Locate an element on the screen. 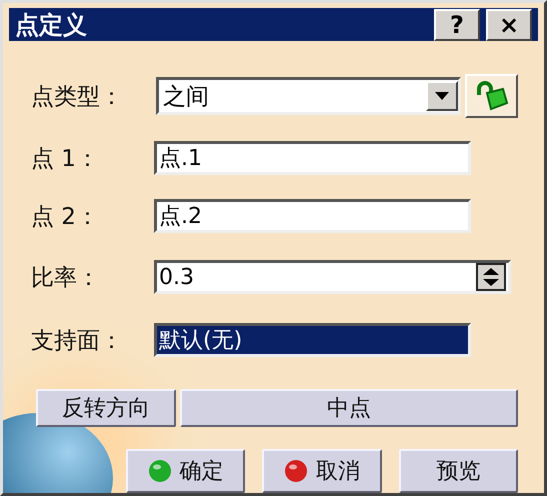  field-label: 点 1： is located at coordinates (65, 159).